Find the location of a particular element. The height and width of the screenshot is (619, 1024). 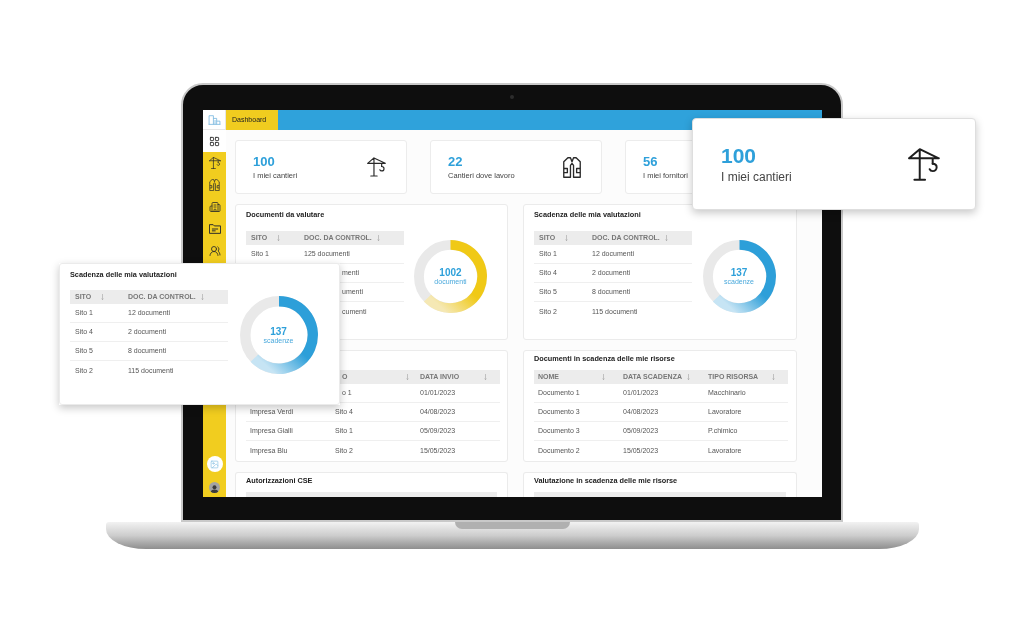

buildings-icon is located at coordinates (214, 207).